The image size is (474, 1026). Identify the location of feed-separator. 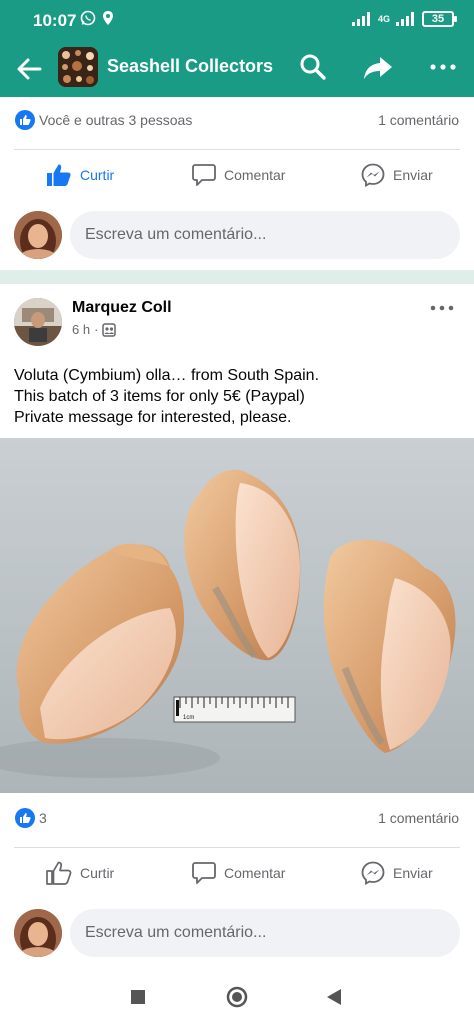
(237, 277).